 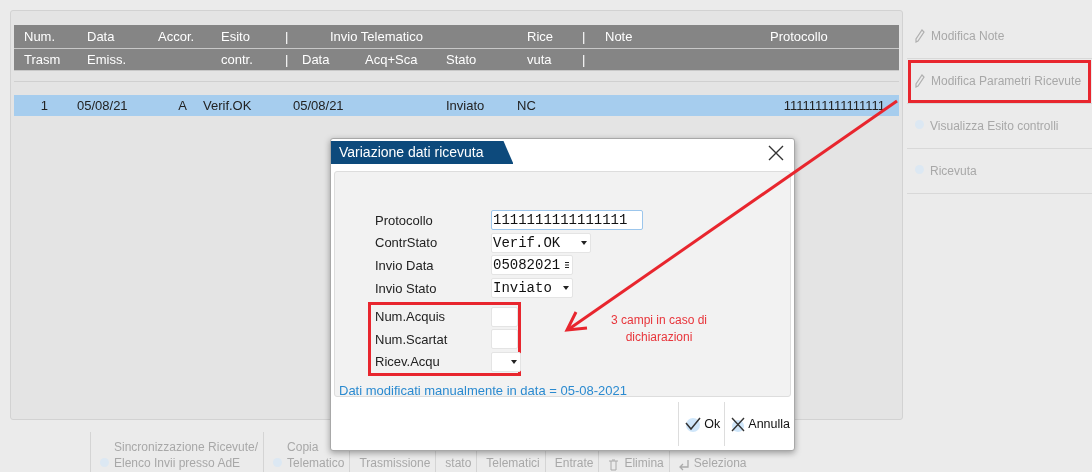 I want to click on column-header: Emiss., so click(x=107, y=59).